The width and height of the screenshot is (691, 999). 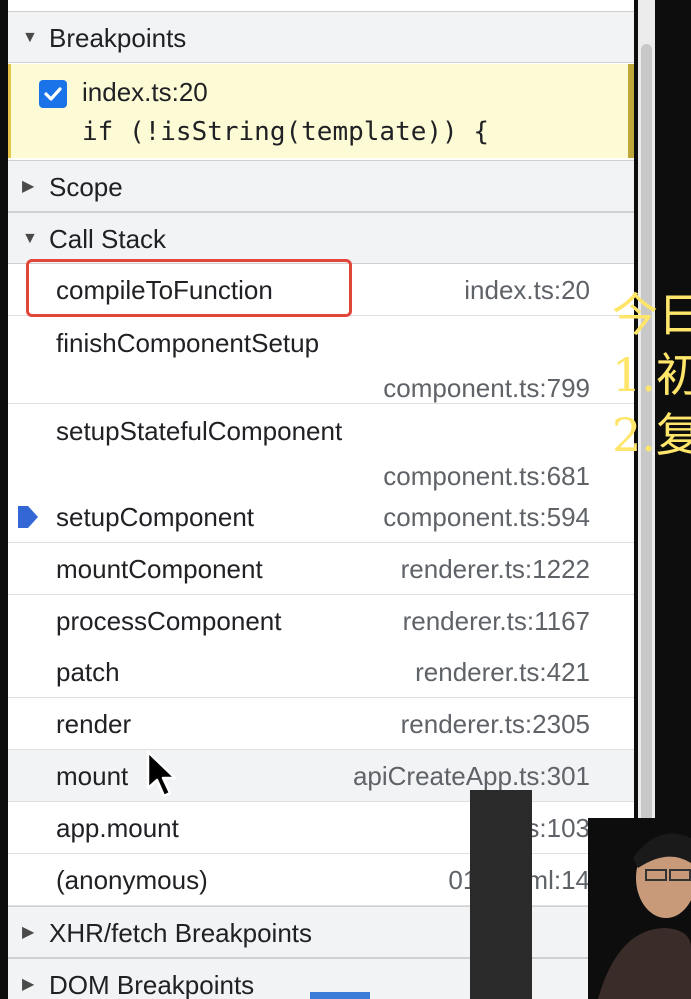 What do you see at coordinates (321, 932) in the screenshot?
I see `xhr-breakpoints-section-header: ▶ XHR/fetch Breakpoints` at bounding box center [321, 932].